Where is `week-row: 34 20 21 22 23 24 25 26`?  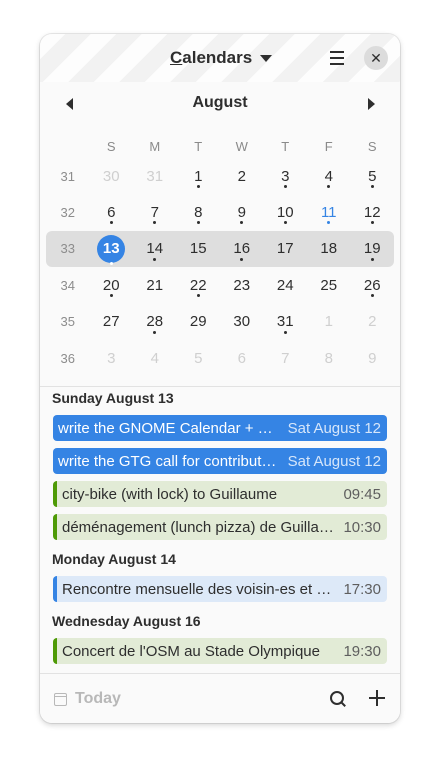 week-row: 34 20 21 22 23 24 25 26 is located at coordinates (220, 285).